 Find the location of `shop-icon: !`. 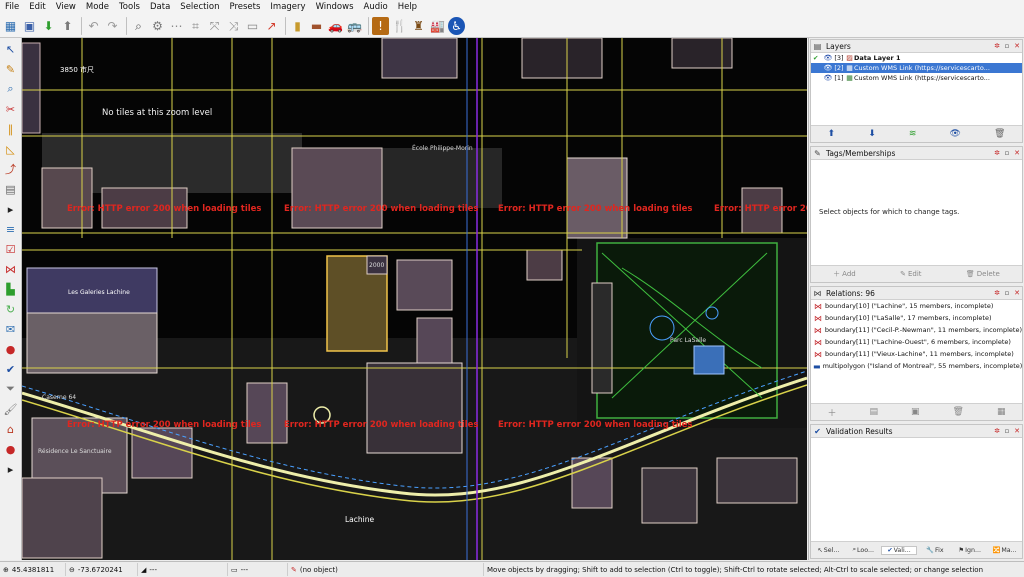

shop-icon: ! is located at coordinates (380, 25).